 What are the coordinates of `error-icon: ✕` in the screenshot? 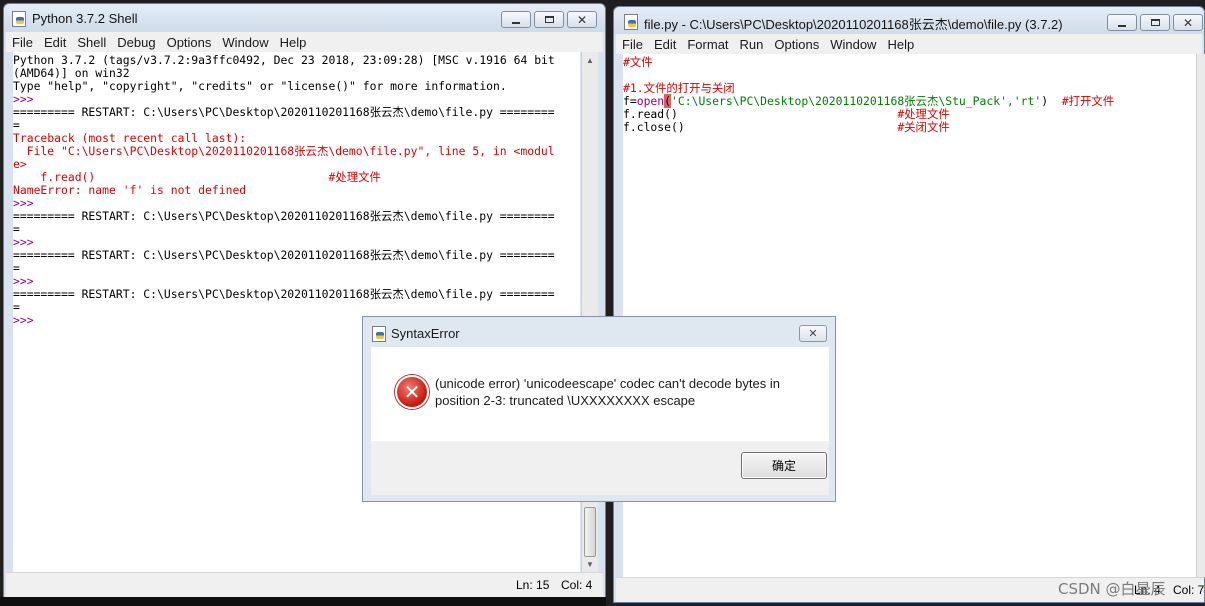 It's located at (412, 392).